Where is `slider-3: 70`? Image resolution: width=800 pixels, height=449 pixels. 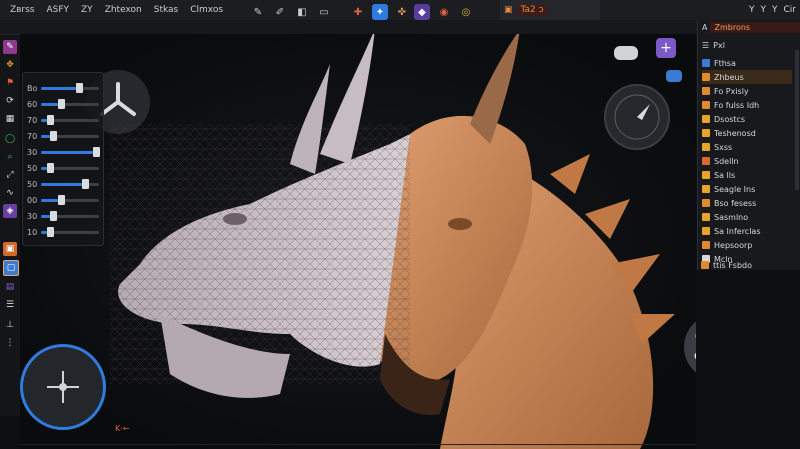
slider-3: 70 is located at coordinates (63, 136).